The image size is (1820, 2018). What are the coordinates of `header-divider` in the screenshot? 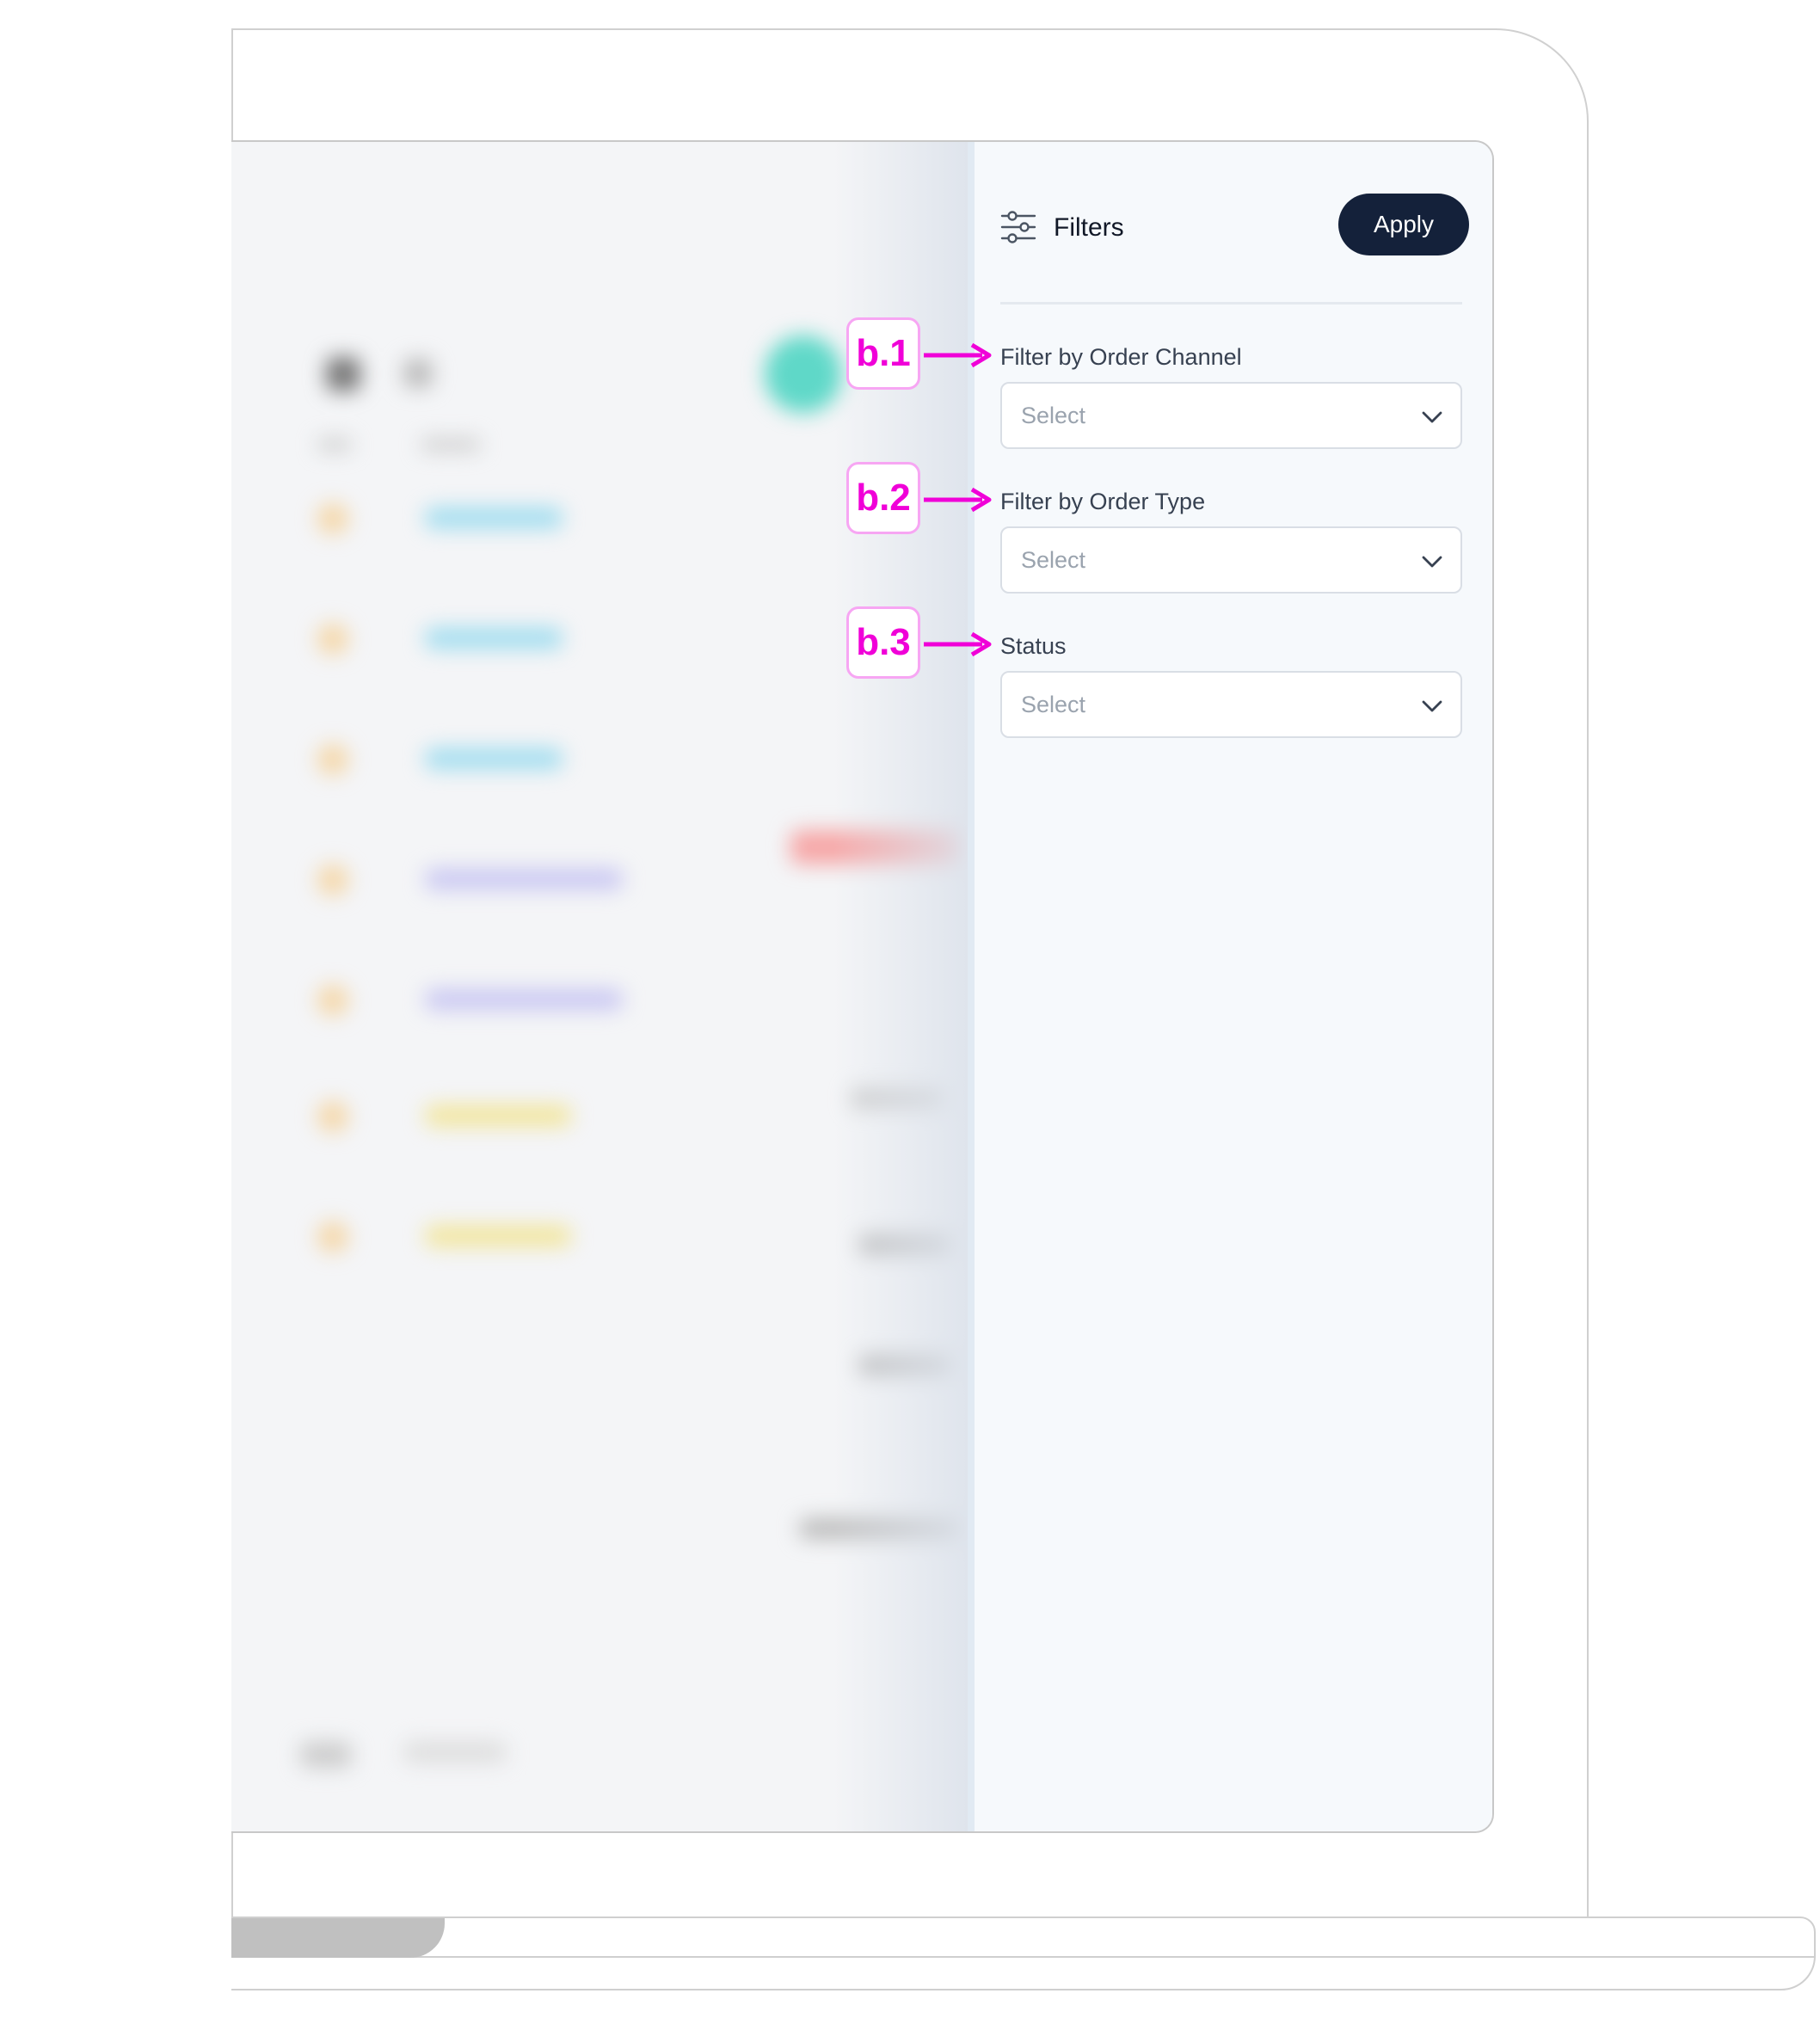 It's located at (1231, 304).